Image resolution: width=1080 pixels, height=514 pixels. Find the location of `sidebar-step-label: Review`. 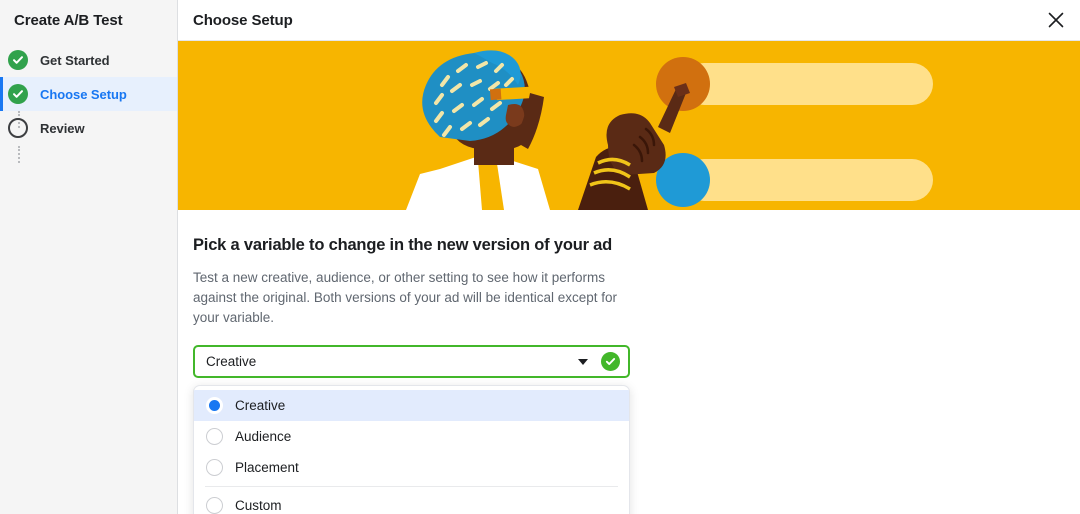

sidebar-step-label: Review is located at coordinates (62, 128).